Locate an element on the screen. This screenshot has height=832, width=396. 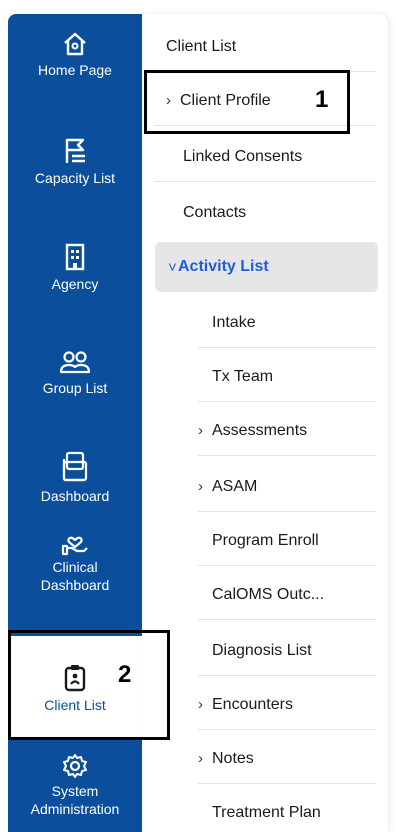
menu-item-assessments: › Assessments is located at coordinates (287, 431).